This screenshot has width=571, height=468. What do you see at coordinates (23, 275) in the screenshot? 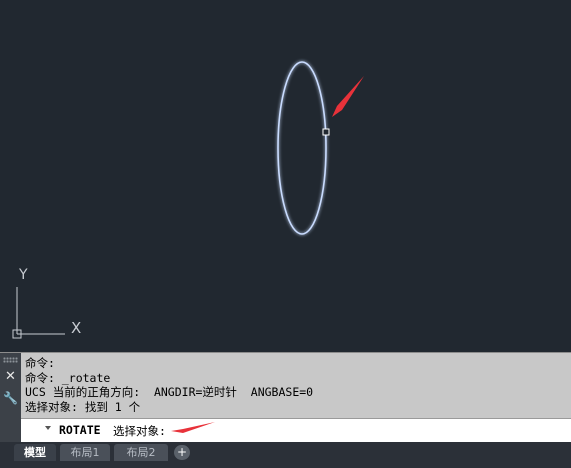
I see `ucs-y-label: Y` at bounding box center [23, 275].